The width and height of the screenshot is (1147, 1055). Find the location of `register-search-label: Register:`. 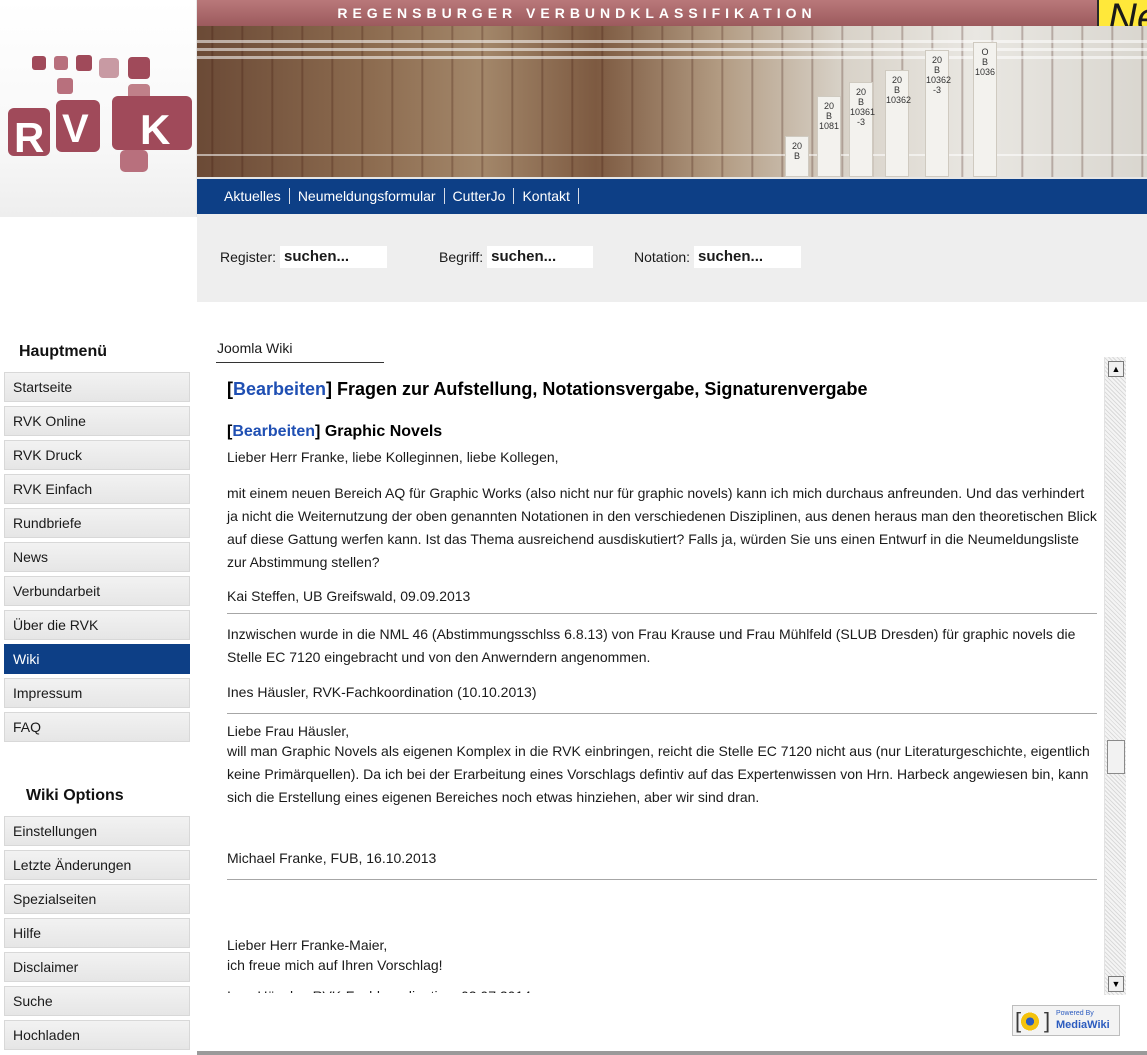

register-search-label: Register: is located at coordinates (248, 257).